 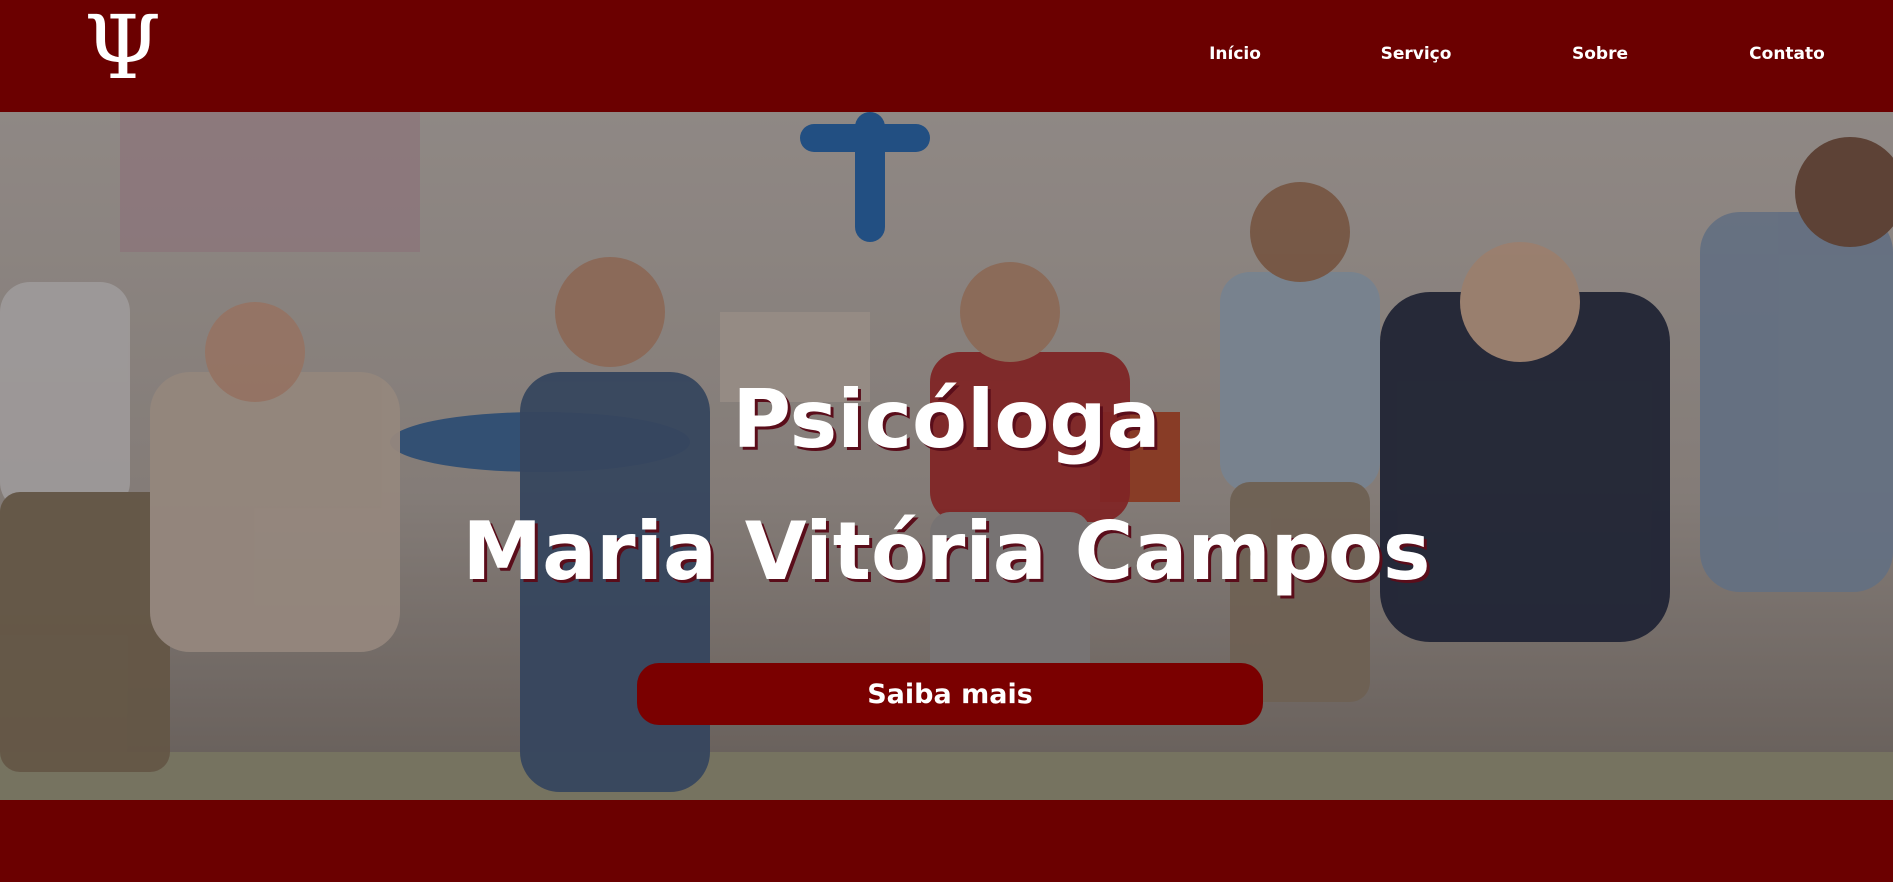 I want to click on hero-title-line1: Psicóloga, so click(x=946, y=419).